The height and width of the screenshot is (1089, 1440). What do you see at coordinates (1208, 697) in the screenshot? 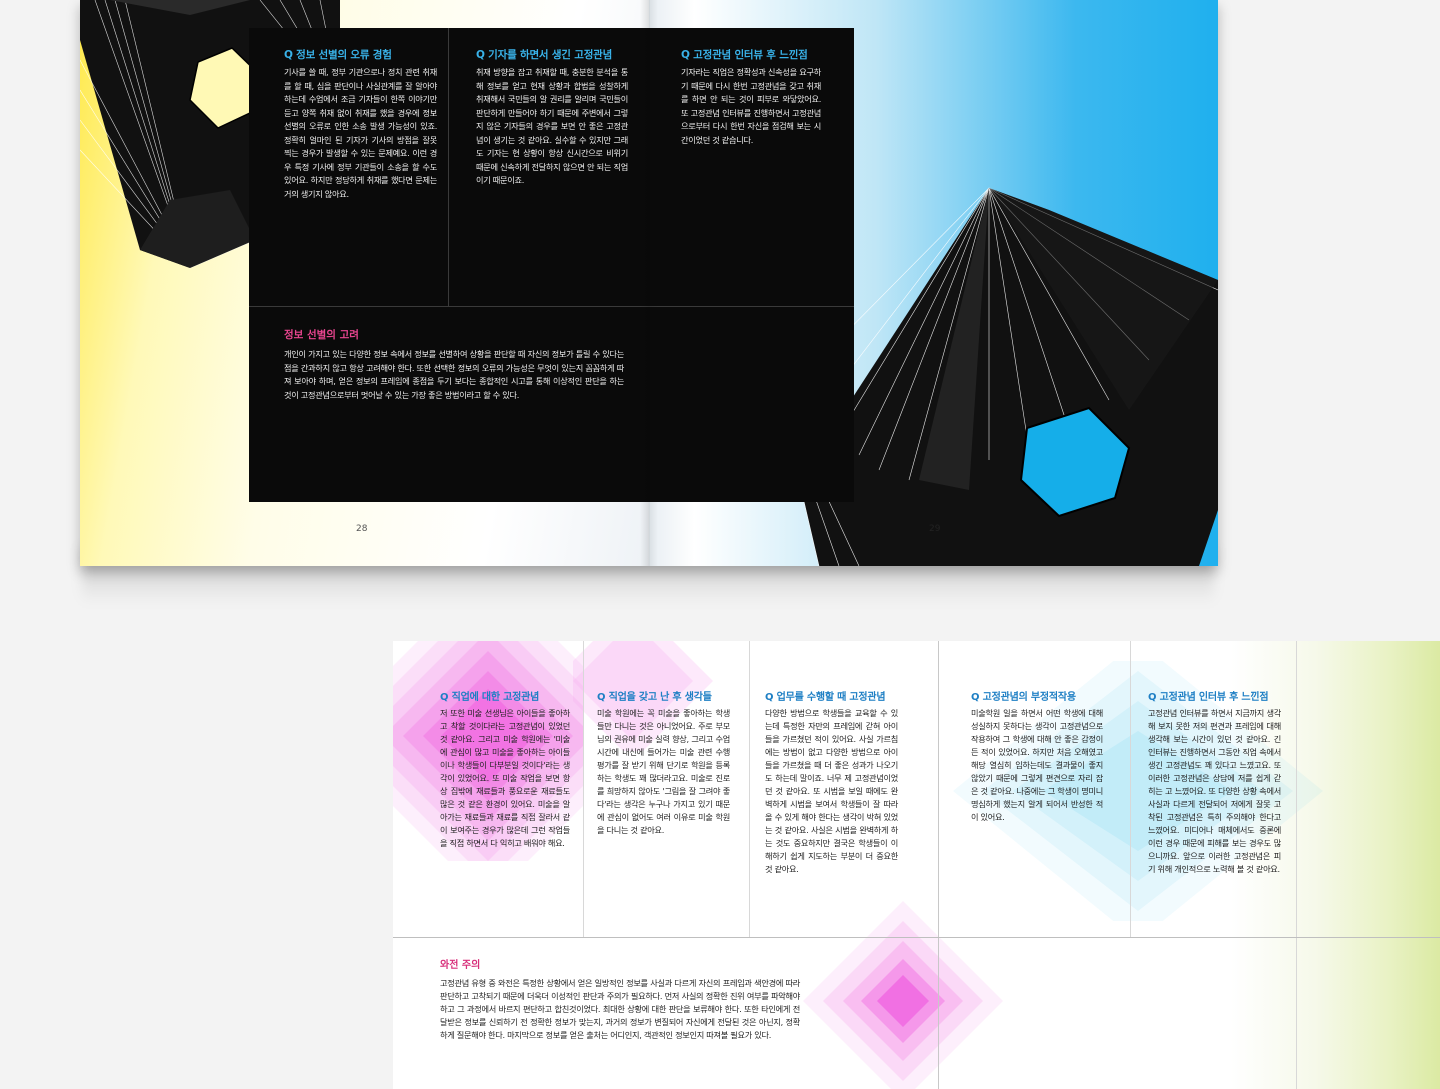
I see `heading-interview-reflection-2: Q 고정관념 인터뷰 후 느낀점` at bounding box center [1208, 697].